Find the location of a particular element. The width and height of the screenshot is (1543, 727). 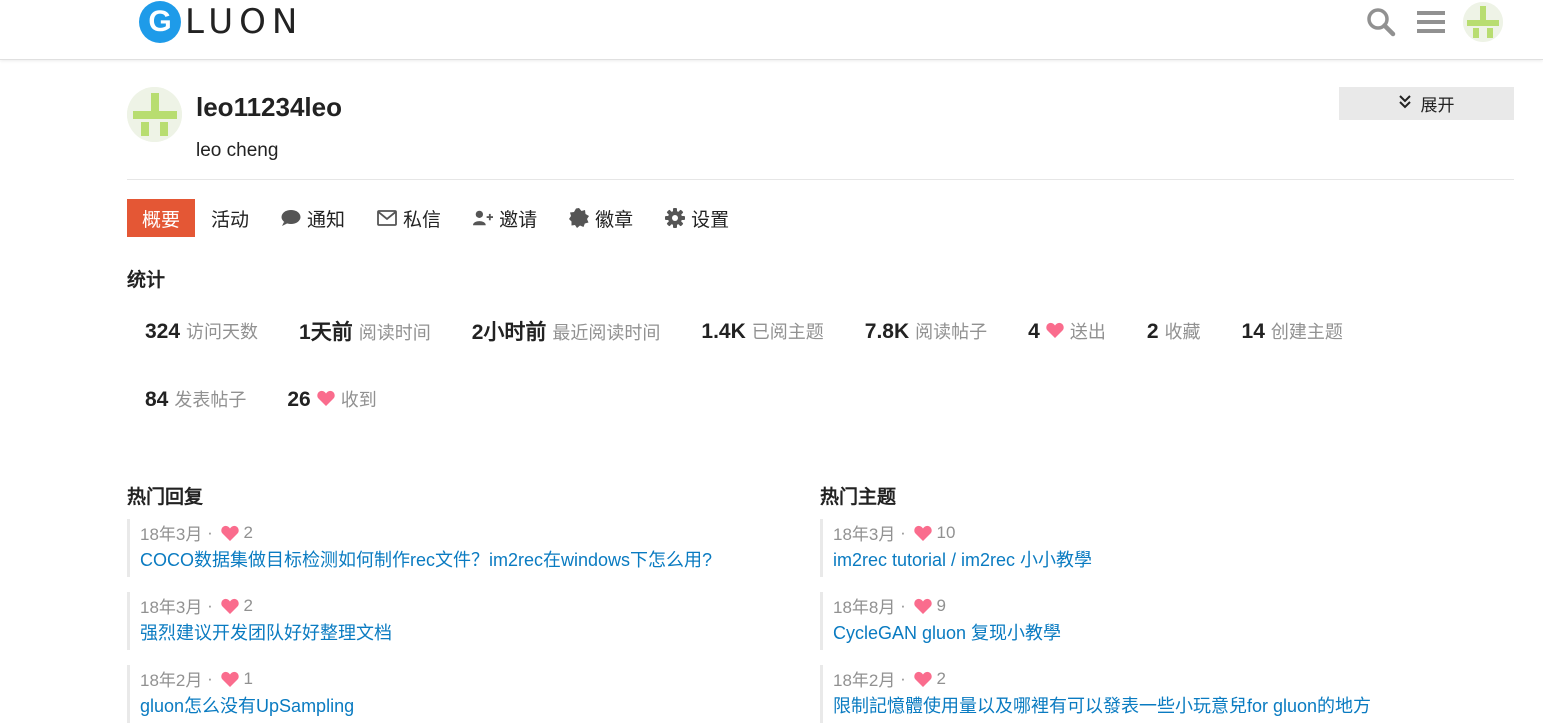

stat-topics-read: 1.4K 已阅主题 is located at coordinates (762, 331).